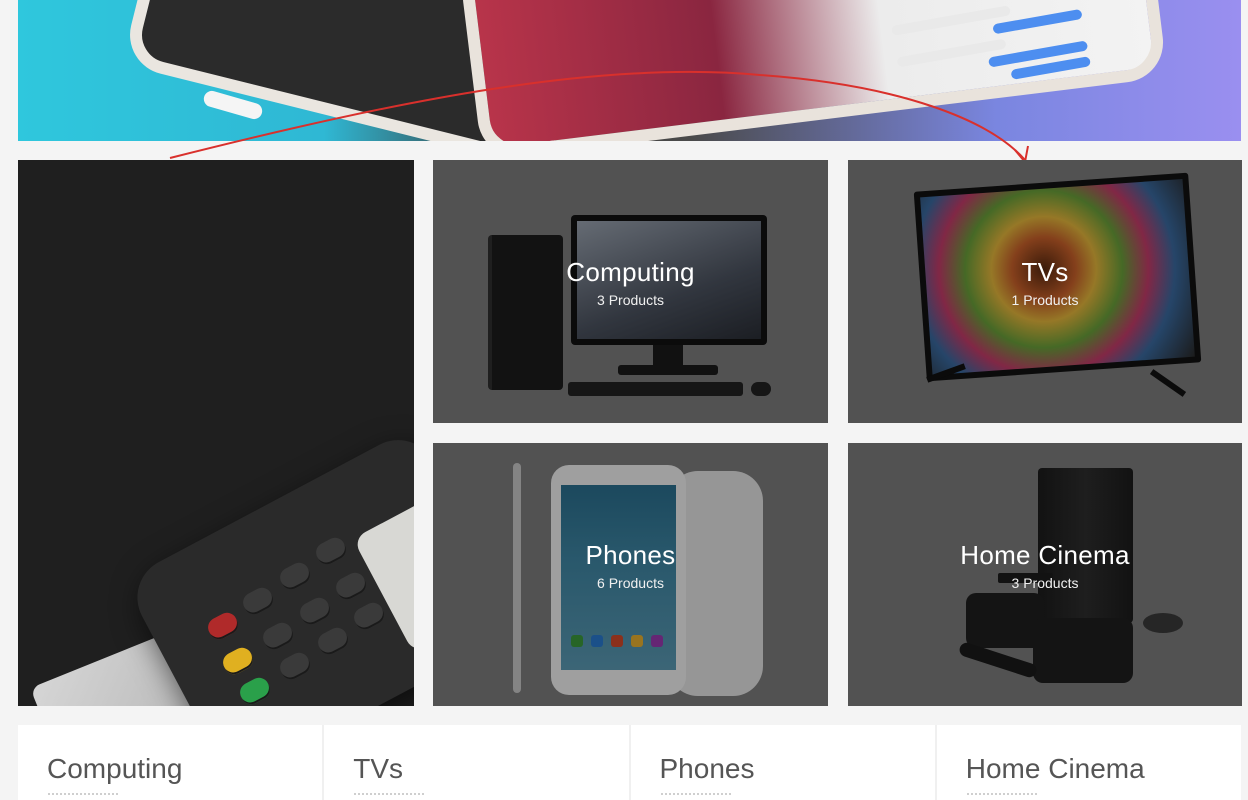  I want to click on tile-product-count: 1 Products, so click(1045, 300).